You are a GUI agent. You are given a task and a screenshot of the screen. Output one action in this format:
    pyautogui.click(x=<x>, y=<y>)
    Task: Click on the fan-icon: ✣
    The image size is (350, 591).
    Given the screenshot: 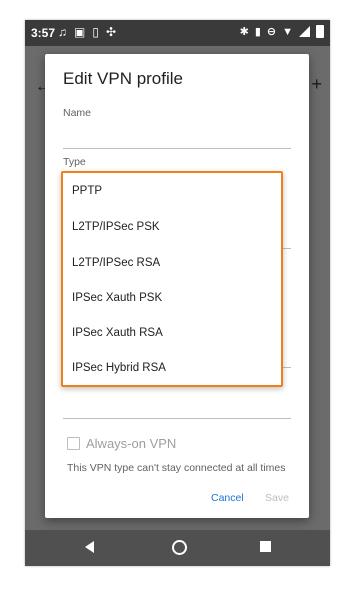 What is the action you would take?
    pyautogui.click(x=111, y=32)
    